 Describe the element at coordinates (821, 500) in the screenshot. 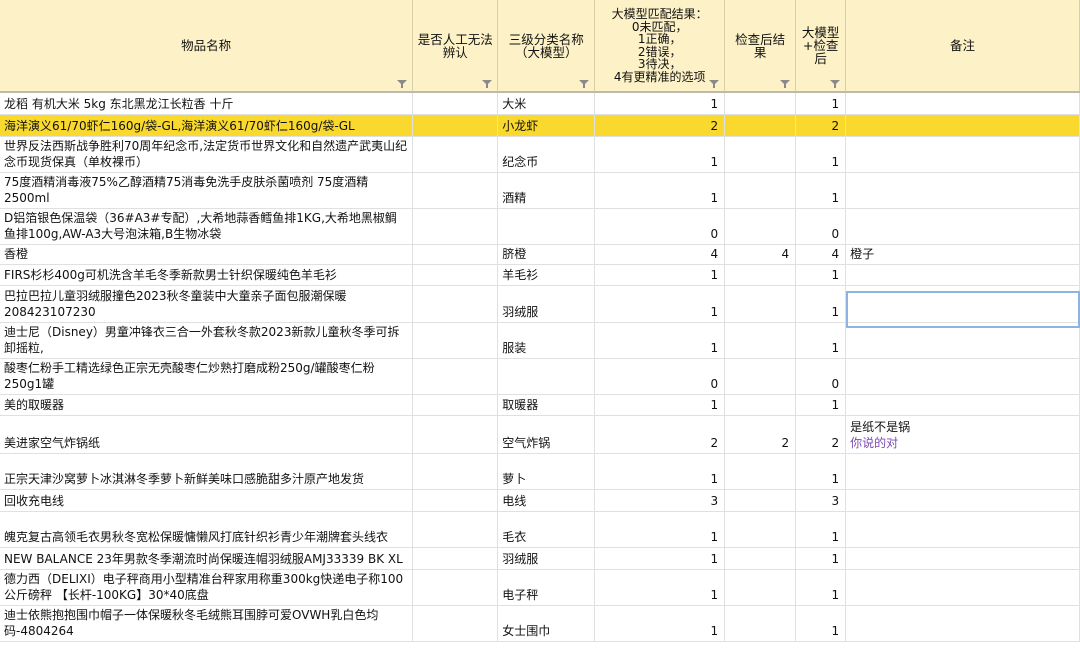

I see `cell-combined-result: 3` at that location.